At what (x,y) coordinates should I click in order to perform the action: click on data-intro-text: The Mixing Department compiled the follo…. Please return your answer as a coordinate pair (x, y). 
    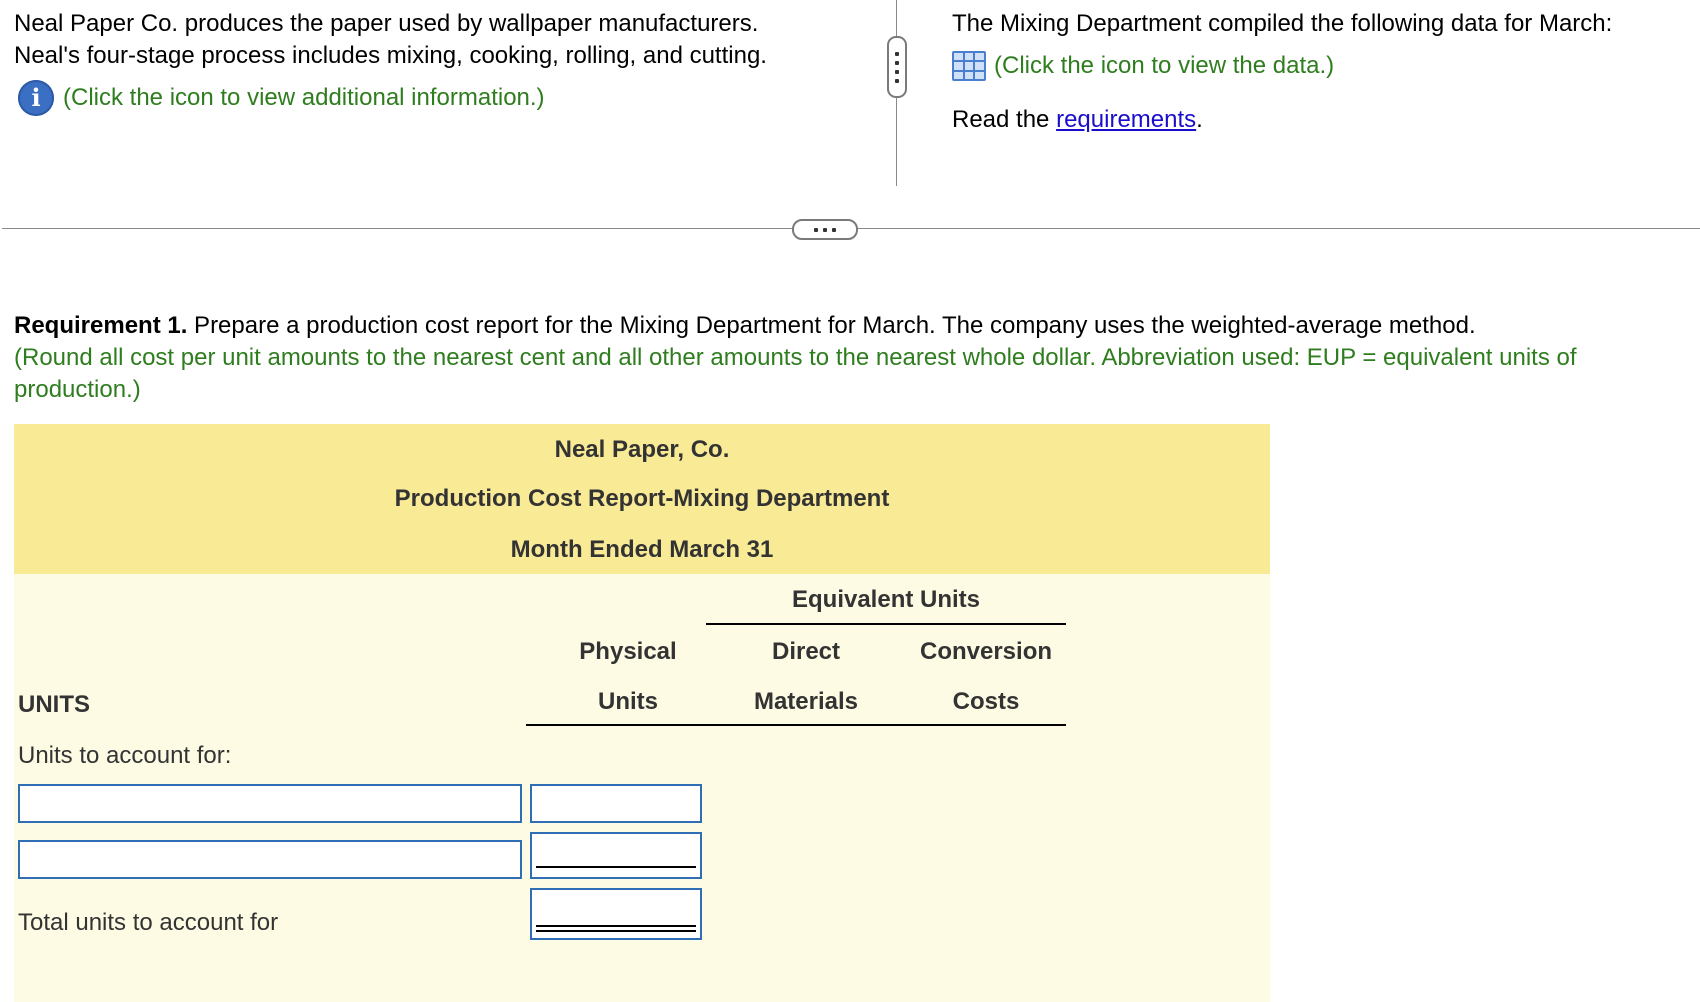
    Looking at the image, I should click on (1282, 23).